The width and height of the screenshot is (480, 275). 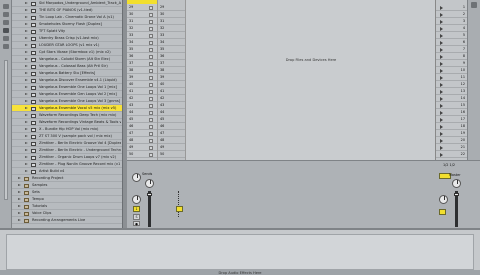 I want to click on browser-file-item: Smokeholes Stormy Flash [Duplex], so click(x=67, y=24).